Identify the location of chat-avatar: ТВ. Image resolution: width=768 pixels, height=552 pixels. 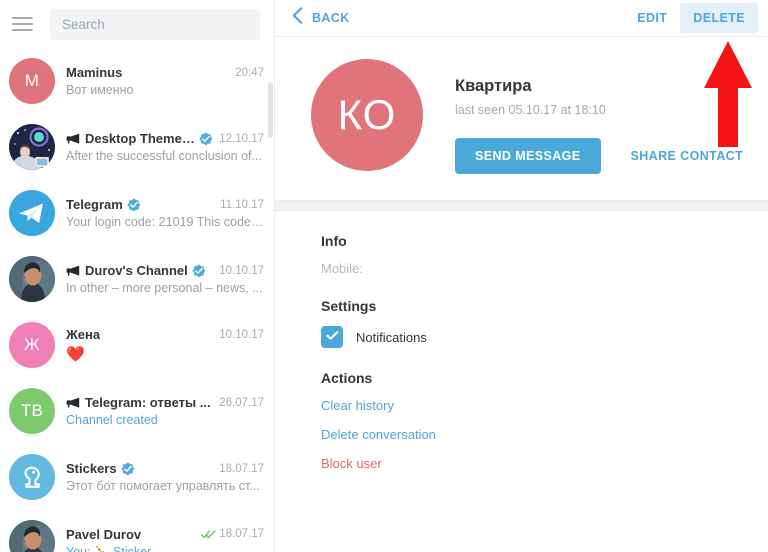
(32, 411).